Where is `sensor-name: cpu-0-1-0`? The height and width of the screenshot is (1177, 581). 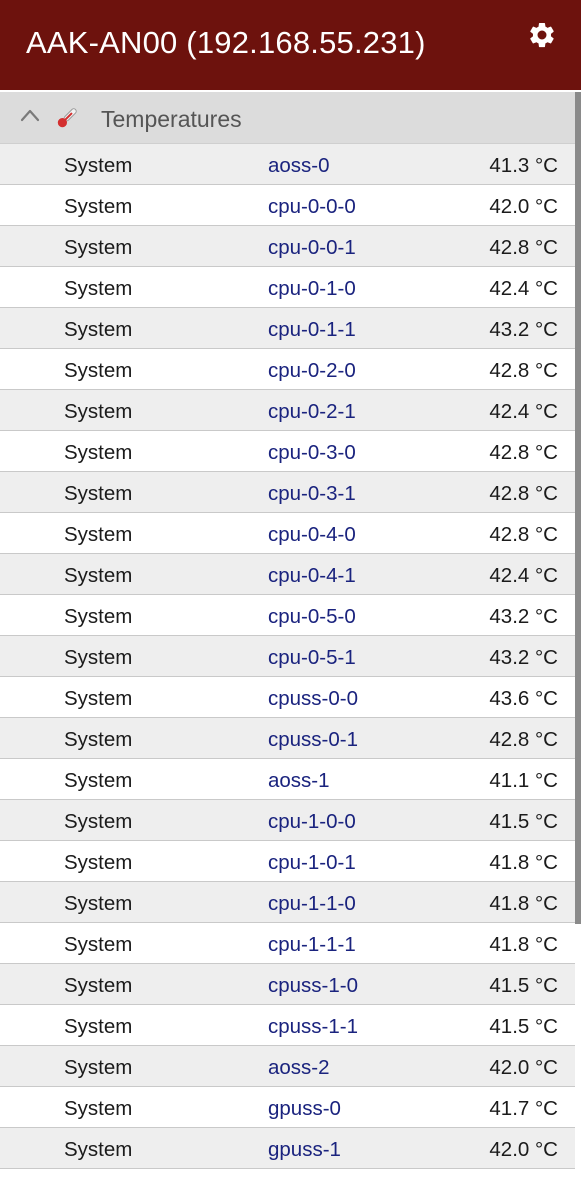
sensor-name: cpu-0-1-0 is located at coordinates (312, 288).